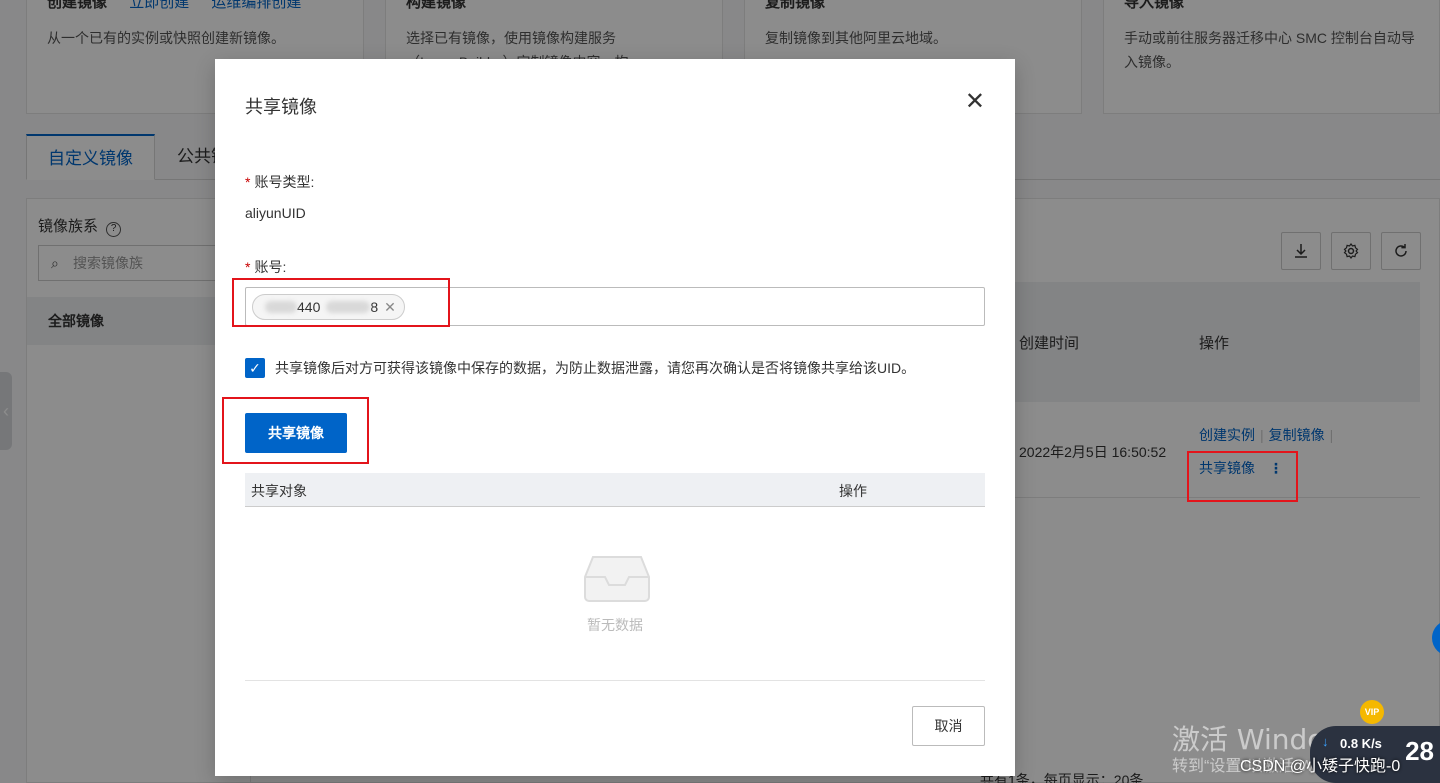 The height and width of the screenshot is (783, 1440). Describe the element at coordinates (1361, 743) in the screenshot. I see `speed-value: 0.8 K/s` at that location.